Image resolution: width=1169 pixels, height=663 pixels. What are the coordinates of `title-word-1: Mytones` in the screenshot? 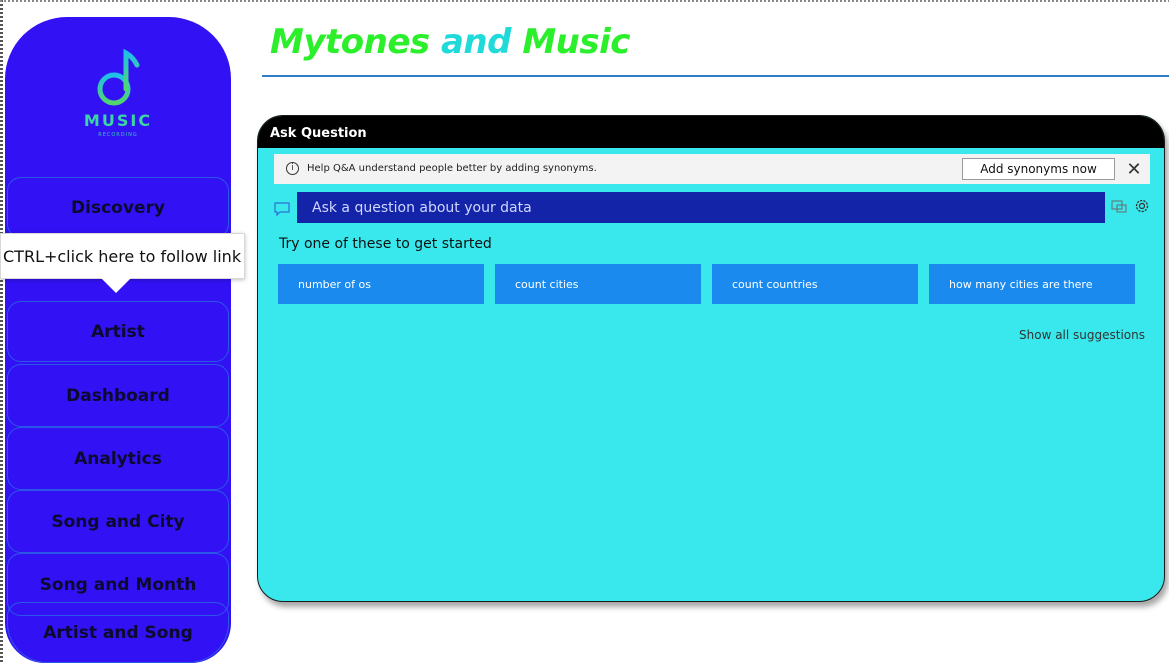 It's located at (350, 42).